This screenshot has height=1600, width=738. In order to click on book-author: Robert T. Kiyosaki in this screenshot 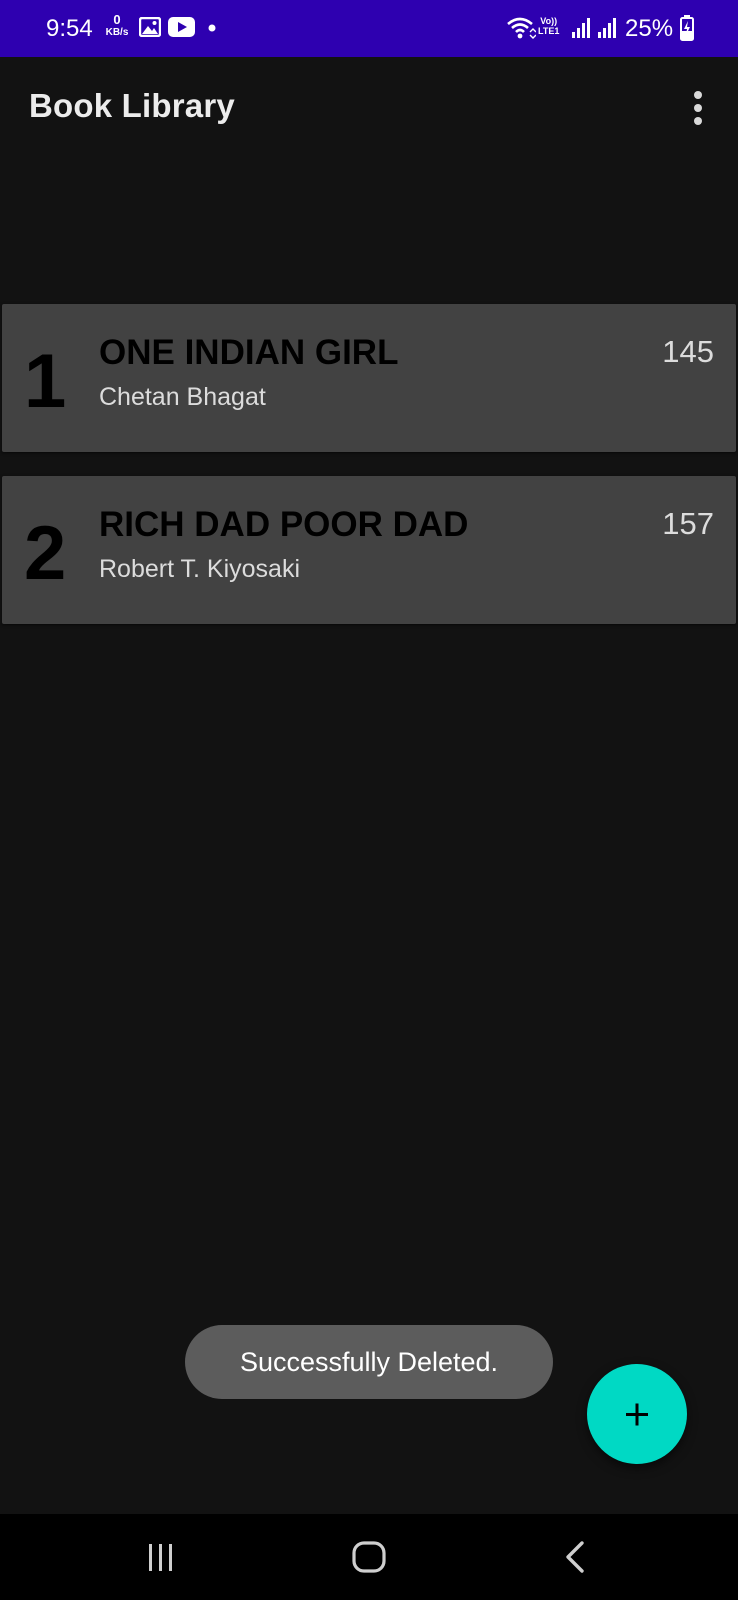, I will do `click(200, 569)`.